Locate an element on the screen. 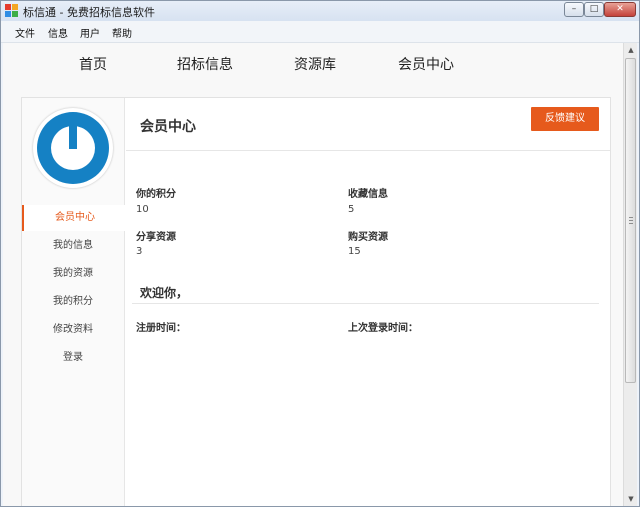 This screenshot has width=640, height=507. sidebar-item-edit-profile: 修改资料 is located at coordinates (73, 330).